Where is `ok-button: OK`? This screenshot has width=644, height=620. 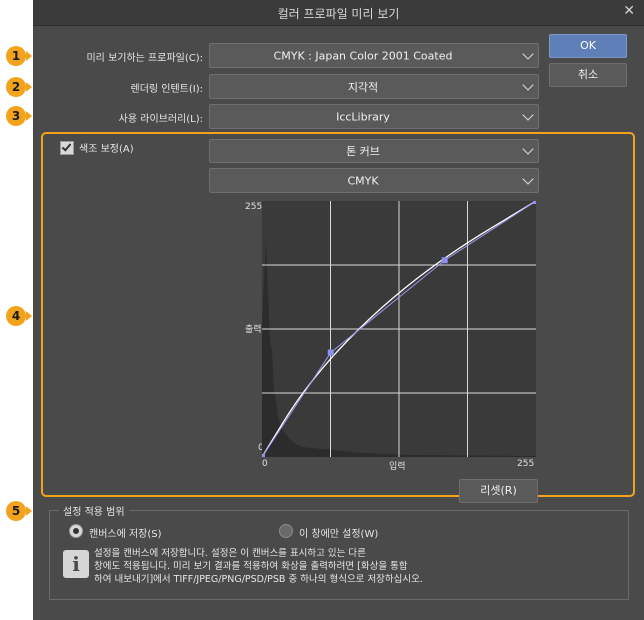 ok-button: OK is located at coordinates (588, 46).